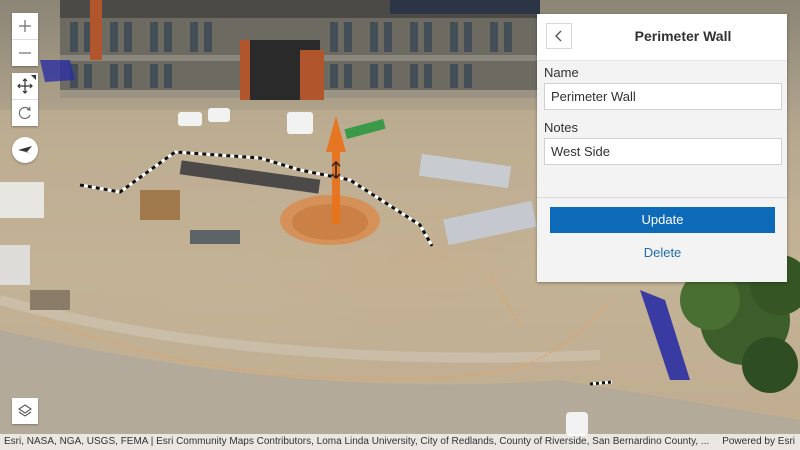  I want to click on panel-header: Perimeter Wall, so click(662, 37).